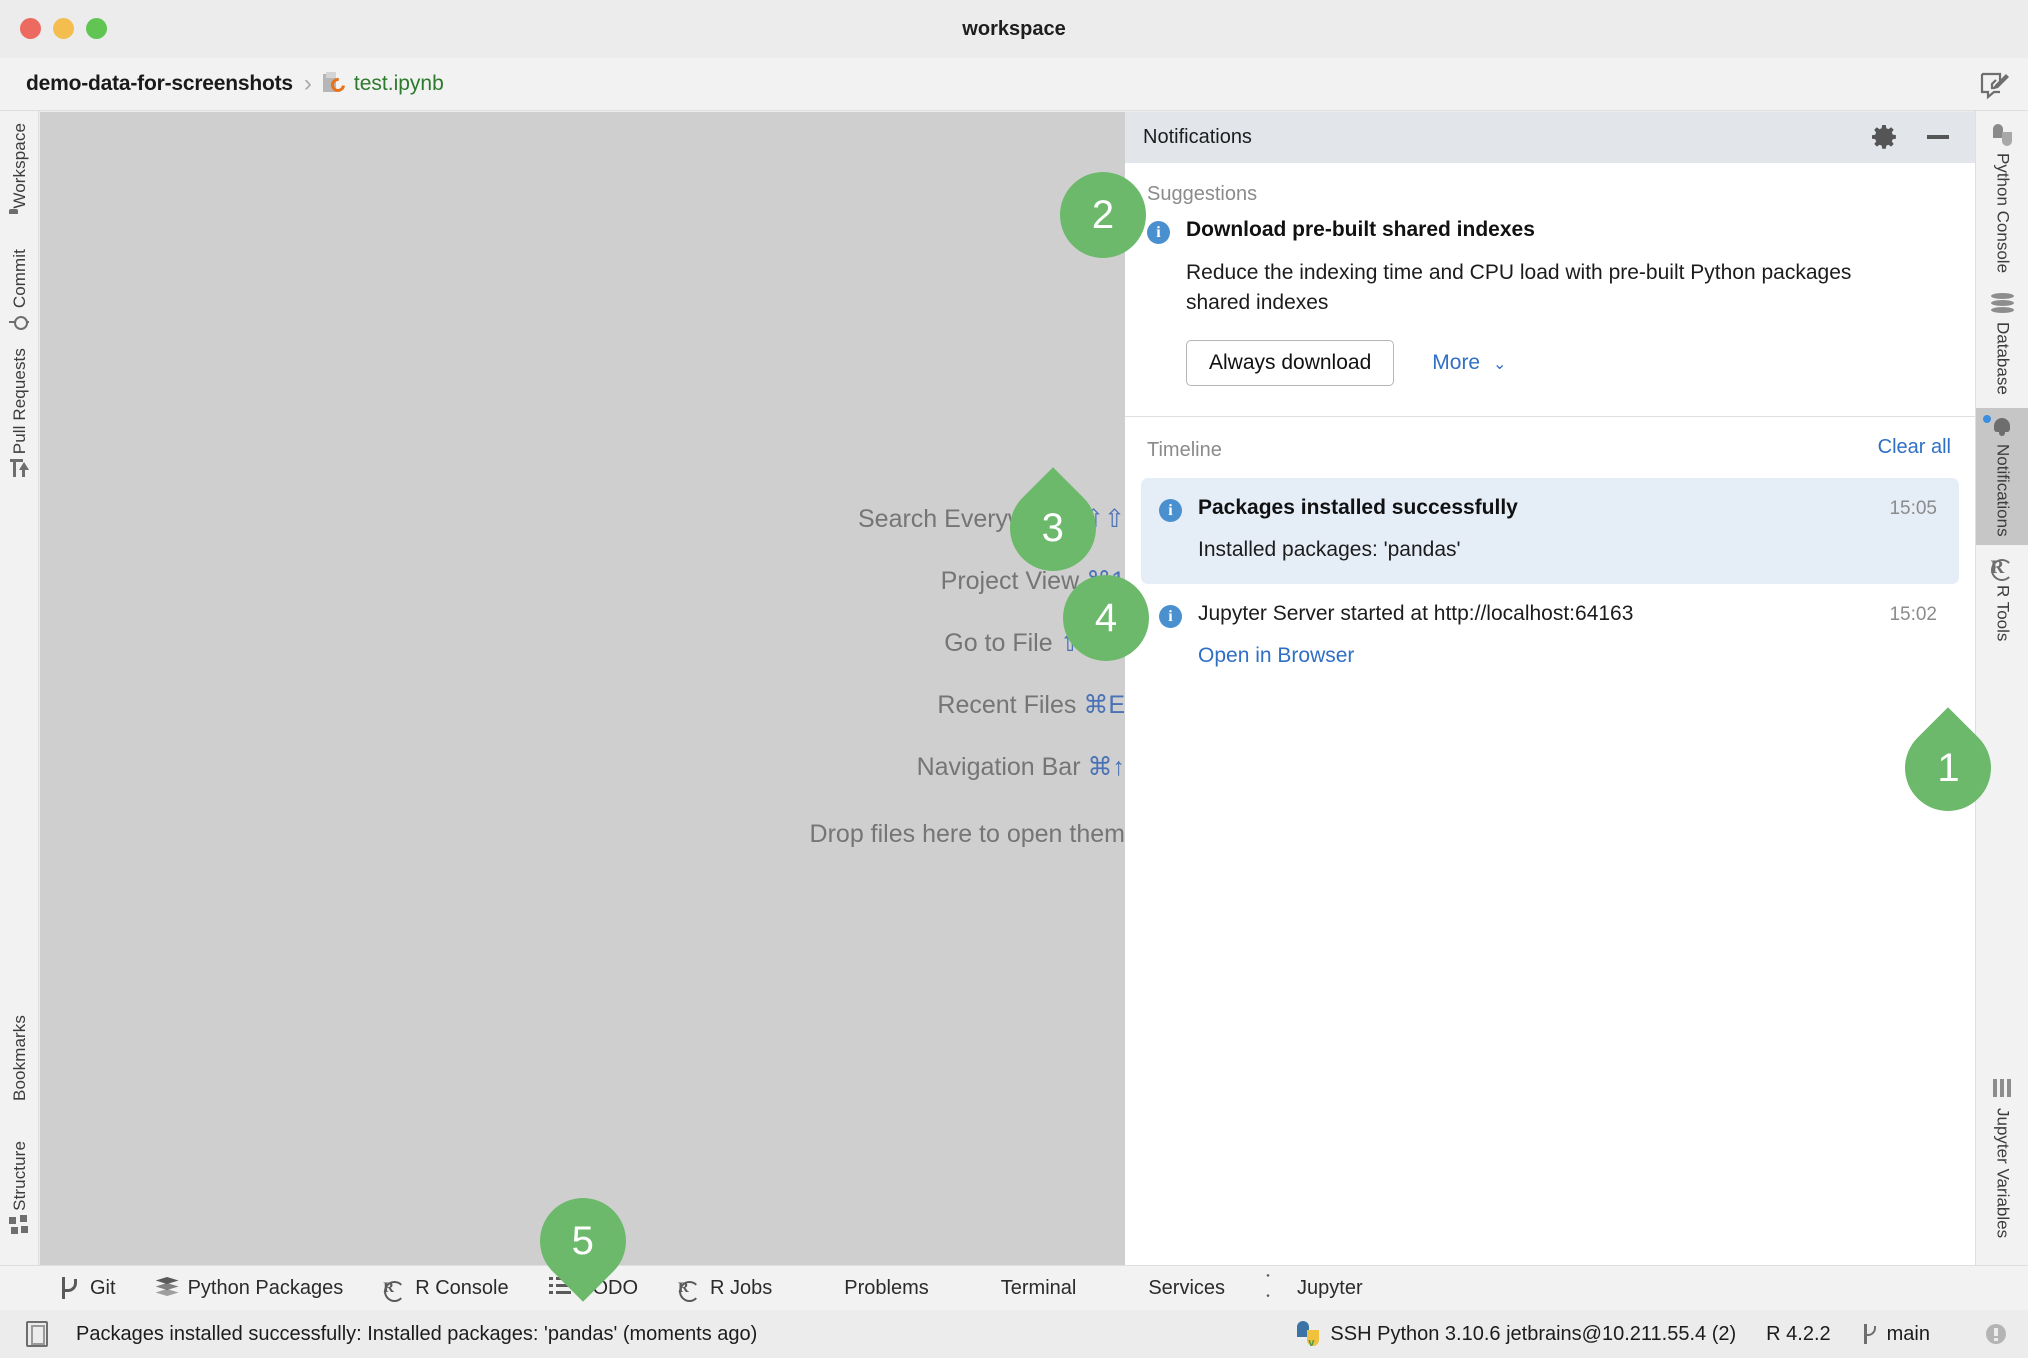 Image resolution: width=2028 pixels, height=1358 pixels. Describe the element at coordinates (159, 84) in the screenshot. I see `breadcrumb-project: demo-data-for-screenshots` at that location.